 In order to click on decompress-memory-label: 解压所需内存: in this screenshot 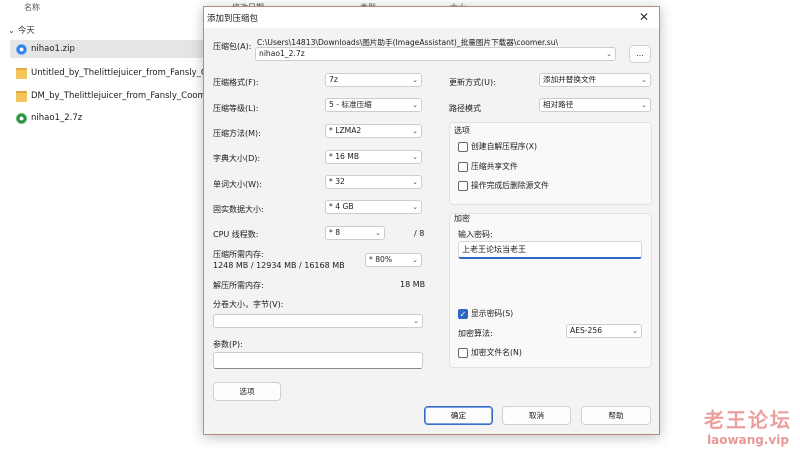, I will do `click(238, 285)`.